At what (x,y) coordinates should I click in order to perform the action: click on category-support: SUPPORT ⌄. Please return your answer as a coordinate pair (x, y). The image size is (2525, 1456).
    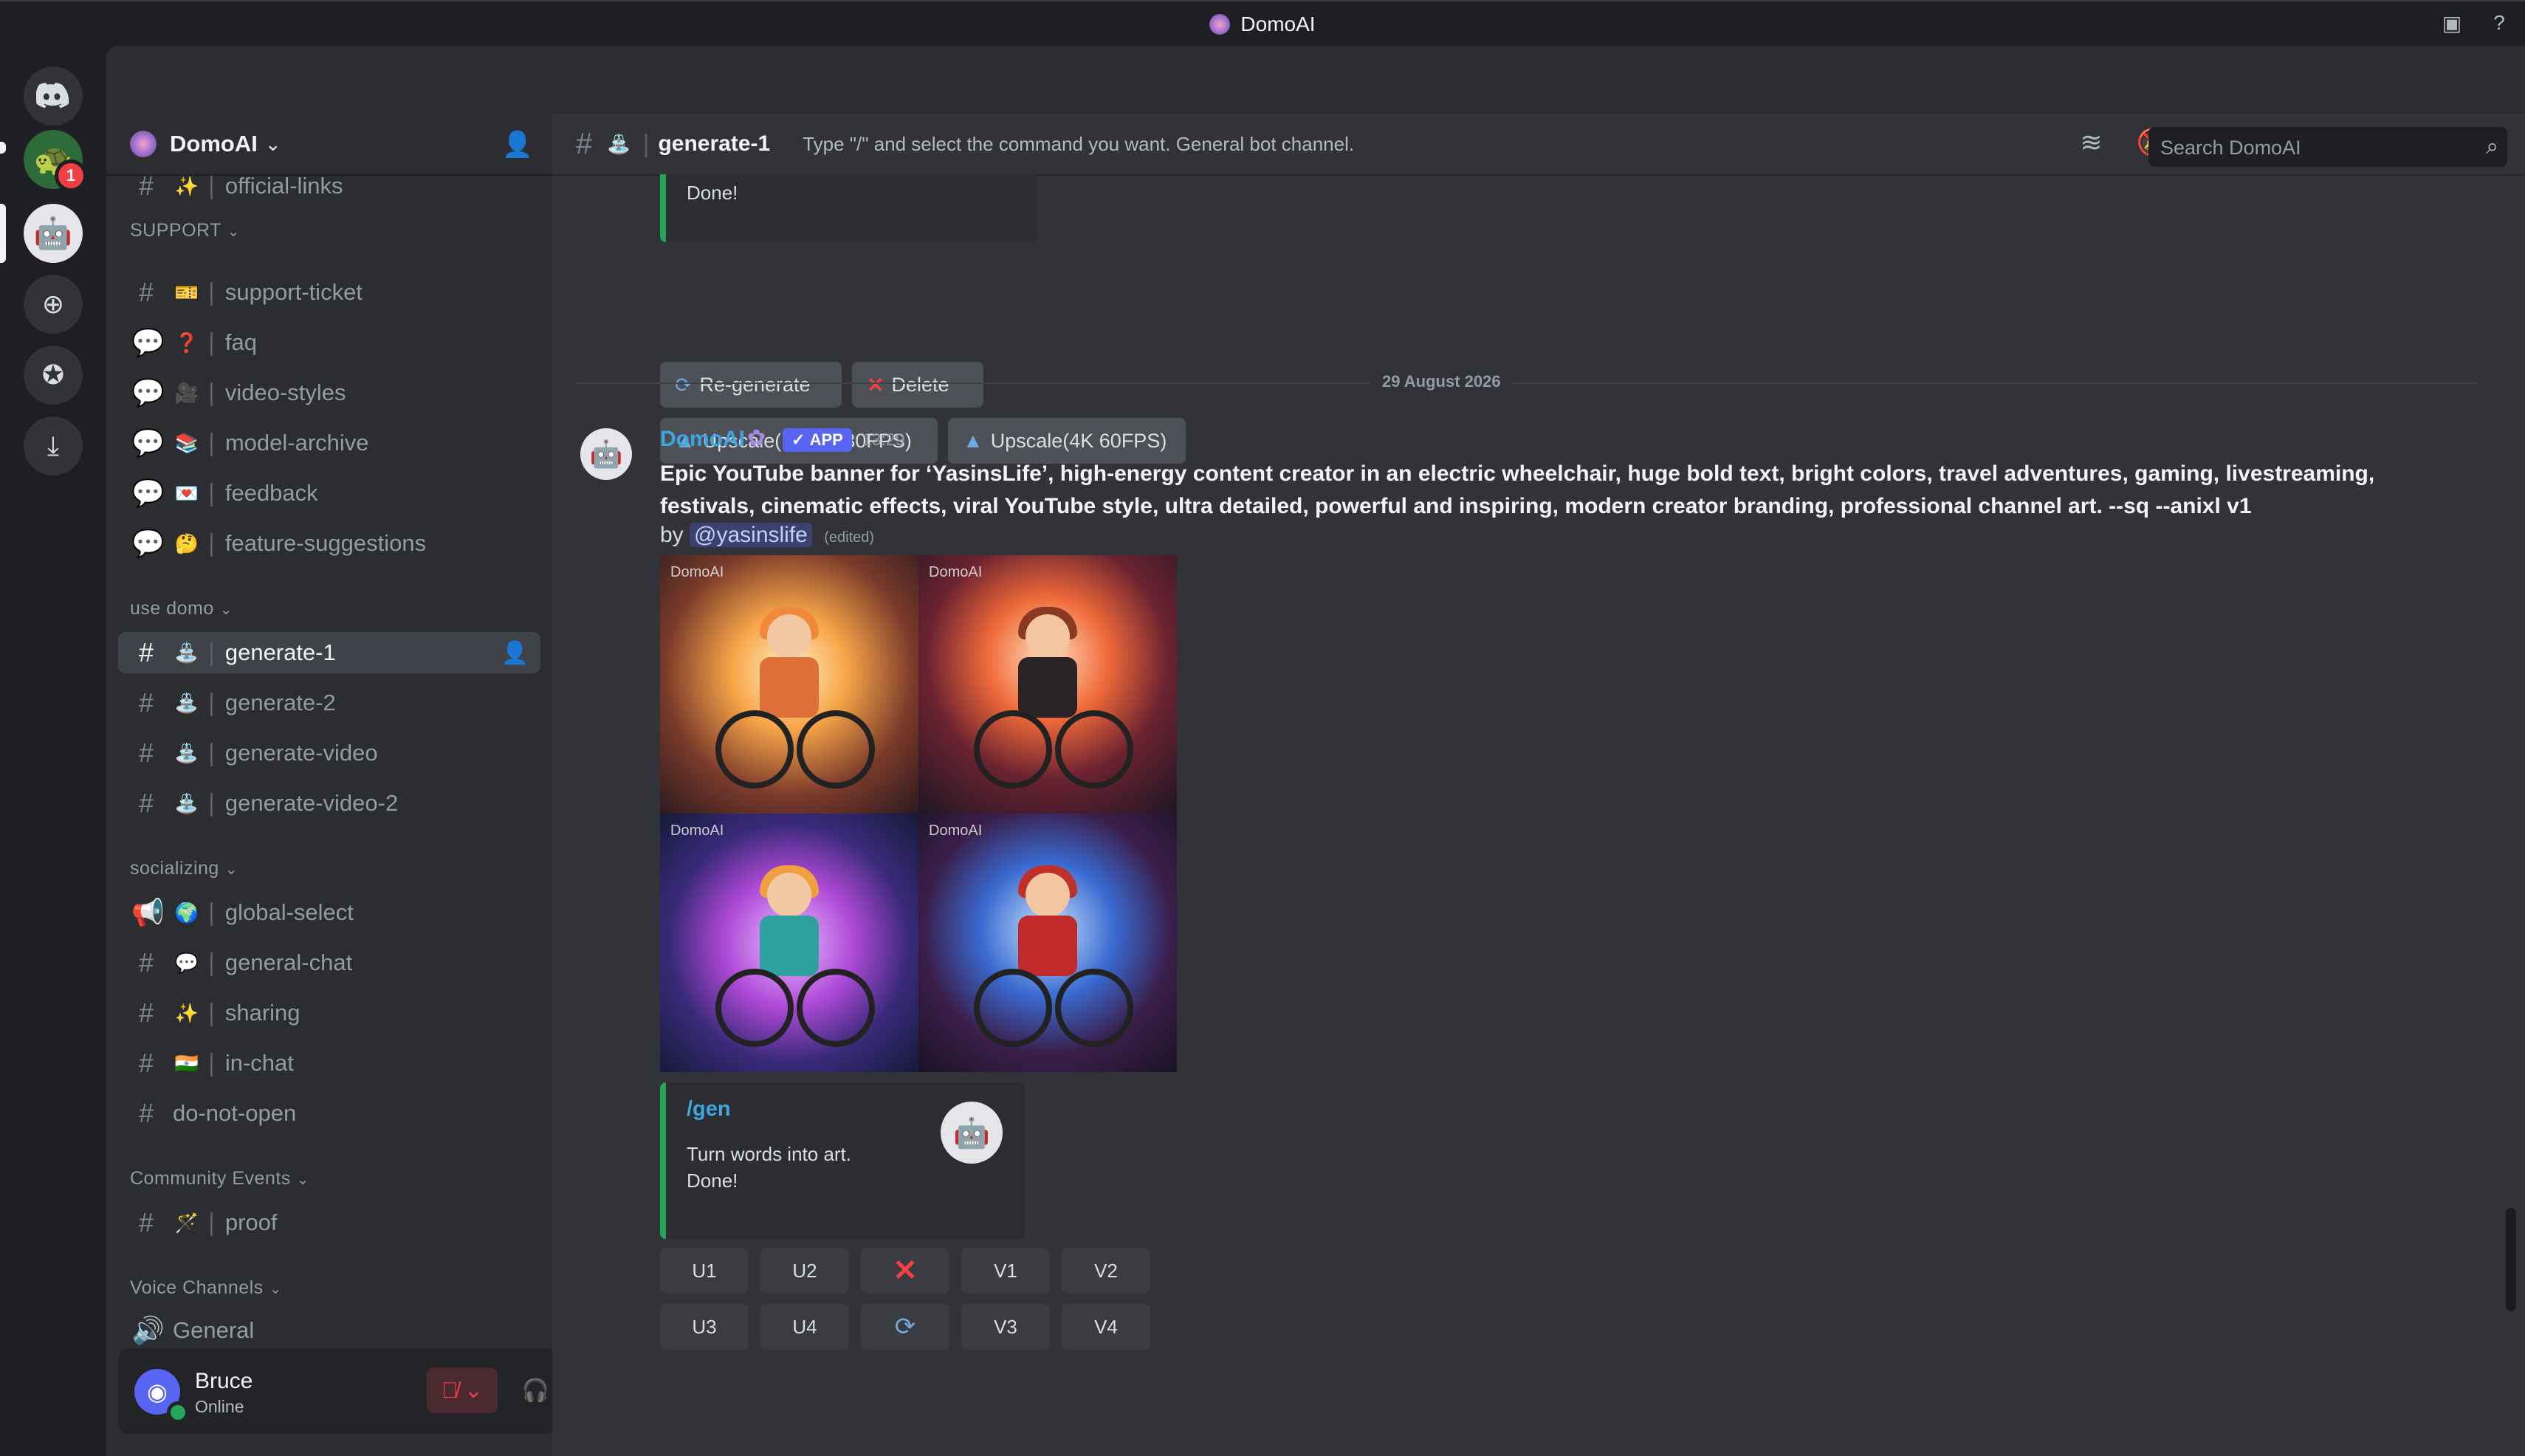
    Looking at the image, I should click on (185, 230).